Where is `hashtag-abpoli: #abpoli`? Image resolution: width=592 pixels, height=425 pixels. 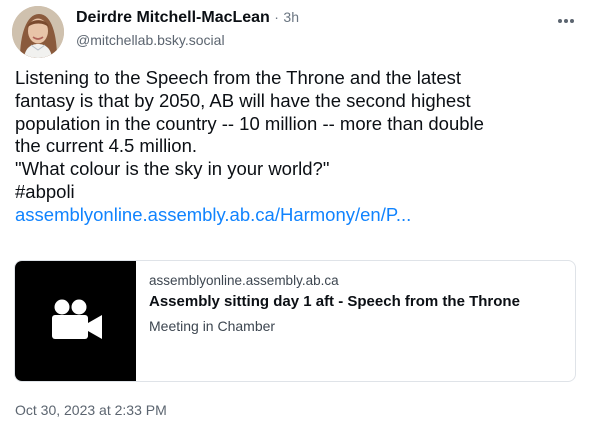 hashtag-abpoli: #abpoli is located at coordinates (297, 192).